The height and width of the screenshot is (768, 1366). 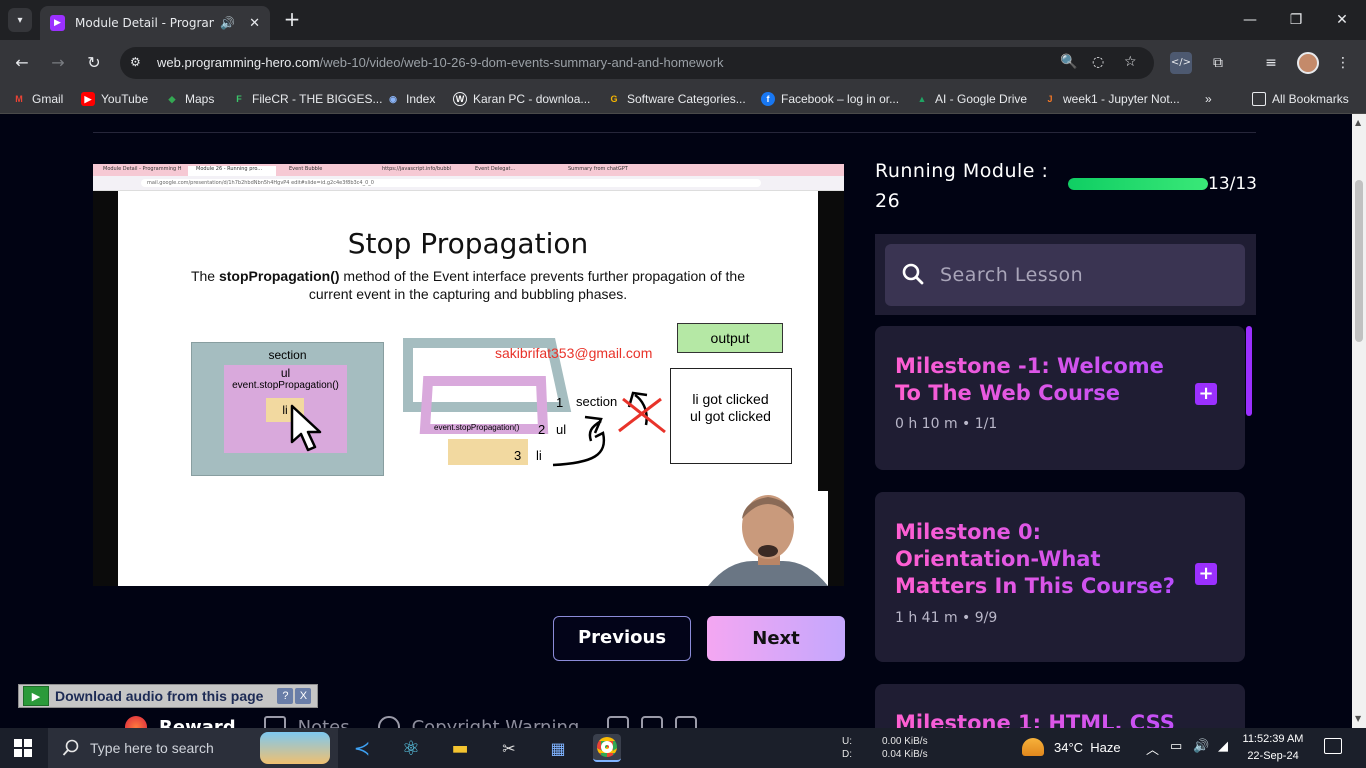 I want to click on calculator-icon: ▦, so click(x=558, y=748).